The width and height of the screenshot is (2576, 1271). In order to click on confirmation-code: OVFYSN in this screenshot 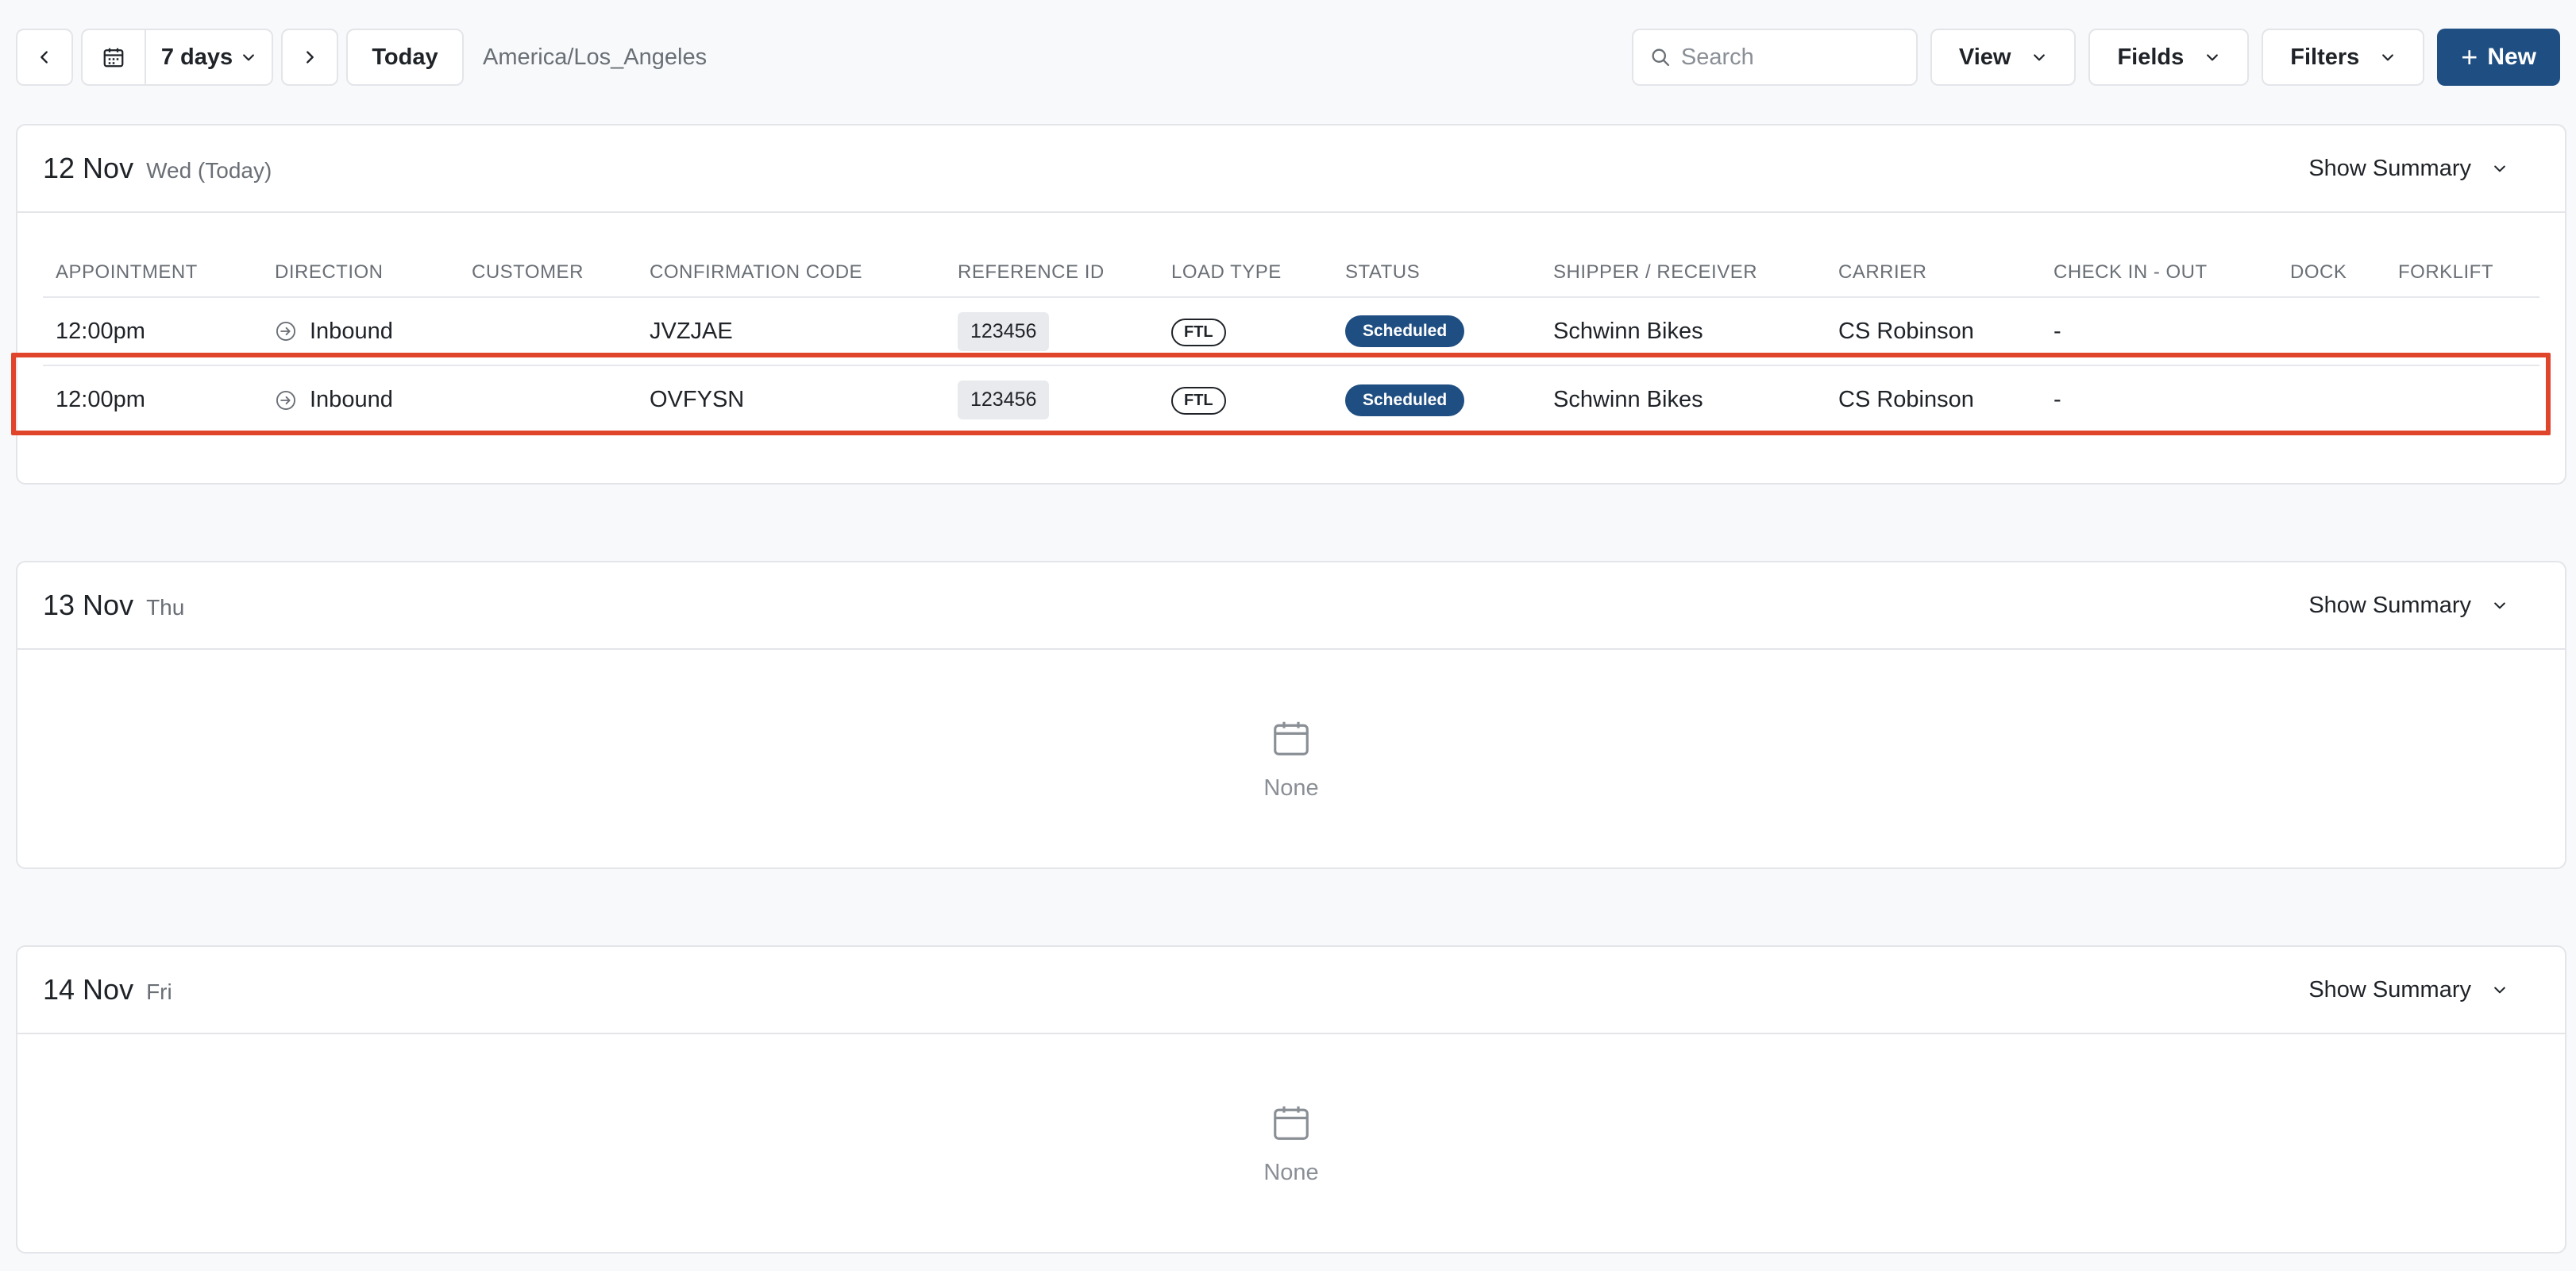, I will do `click(697, 399)`.